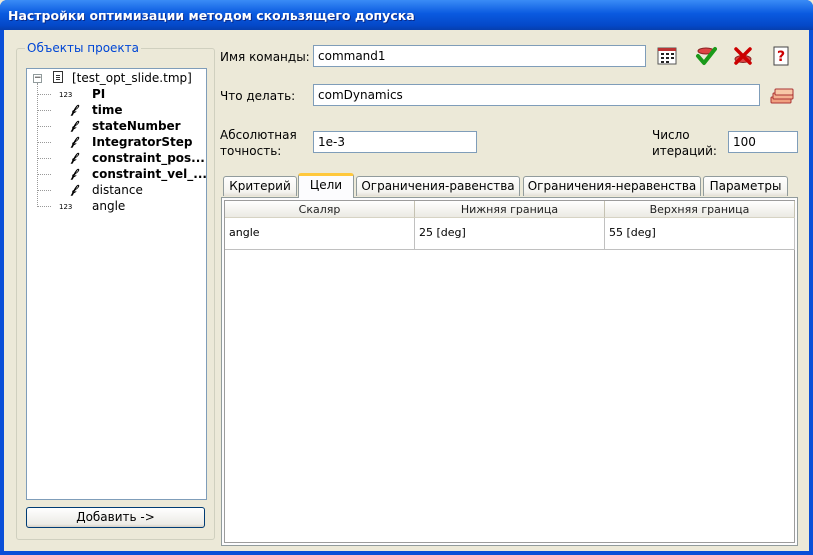  Describe the element at coordinates (116, 94) in the screenshot. I see `tree-item-pi: 123 PI` at that location.